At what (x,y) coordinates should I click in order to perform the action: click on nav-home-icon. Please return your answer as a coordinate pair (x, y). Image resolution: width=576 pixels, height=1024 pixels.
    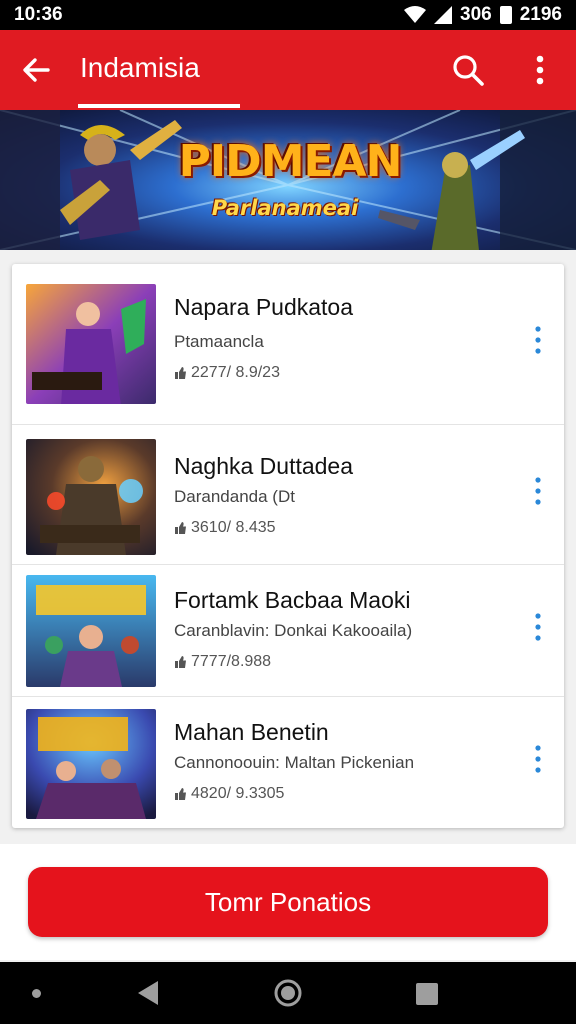
    Looking at the image, I should click on (288, 993).